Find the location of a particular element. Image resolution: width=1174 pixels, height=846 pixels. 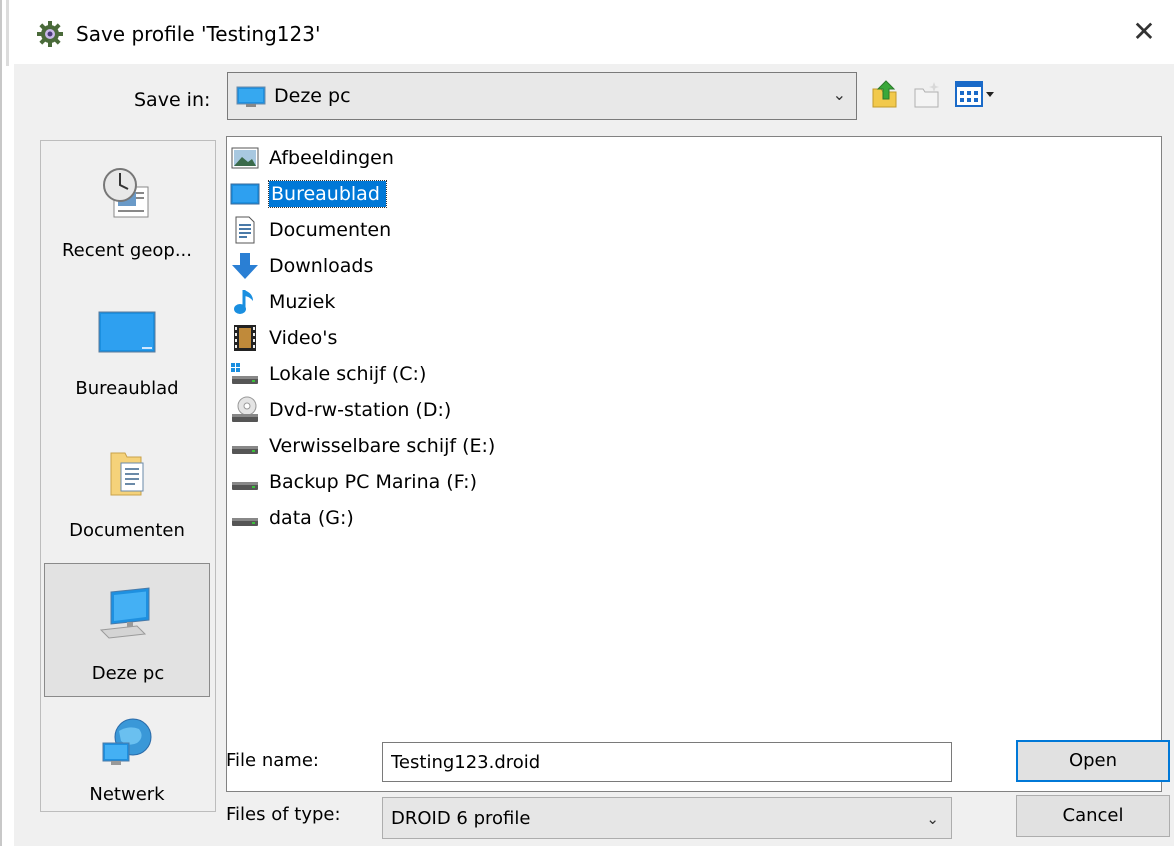

list-item: Verwisselbare schijf (E:) is located at coordinates (365, 446).